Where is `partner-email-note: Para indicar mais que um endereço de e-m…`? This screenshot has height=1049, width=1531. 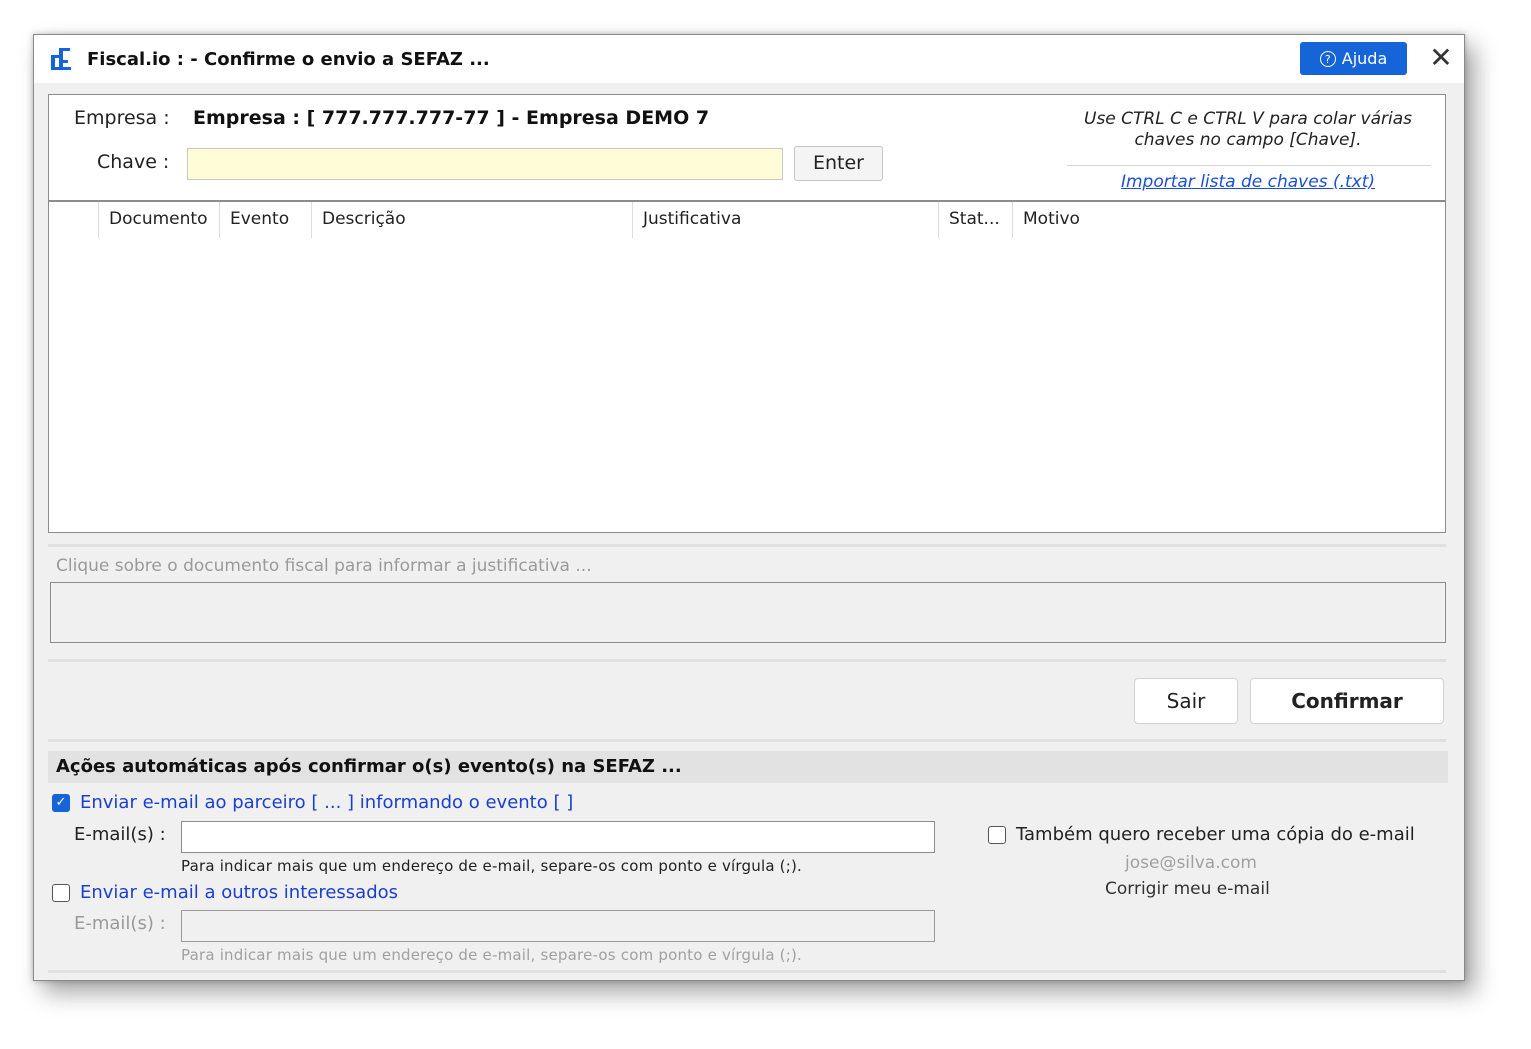 partner-email-note: Para indicar mais que um endereço de e-m… is located at coordinates (492, 866).